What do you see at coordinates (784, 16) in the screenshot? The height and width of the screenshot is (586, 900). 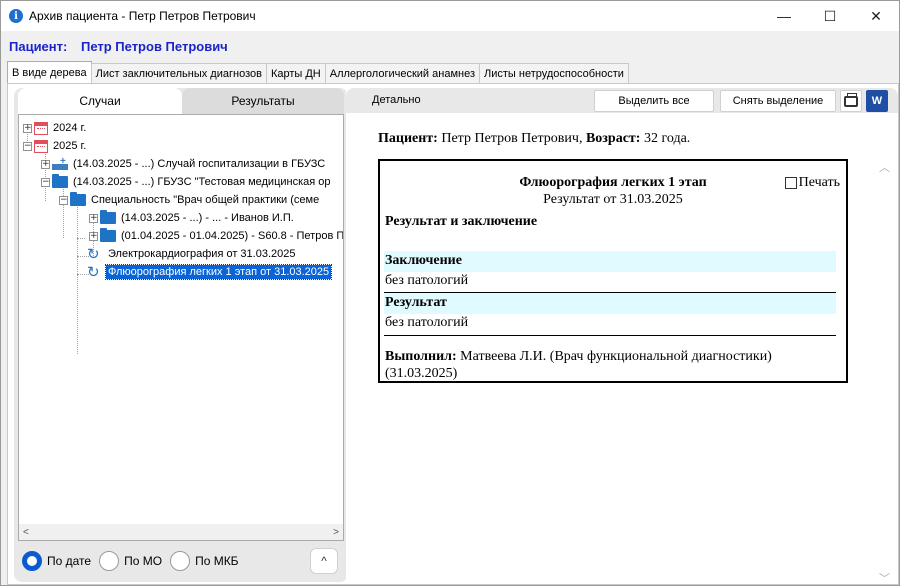 I see `minimize-button: —` at bounding box center [784, 16].